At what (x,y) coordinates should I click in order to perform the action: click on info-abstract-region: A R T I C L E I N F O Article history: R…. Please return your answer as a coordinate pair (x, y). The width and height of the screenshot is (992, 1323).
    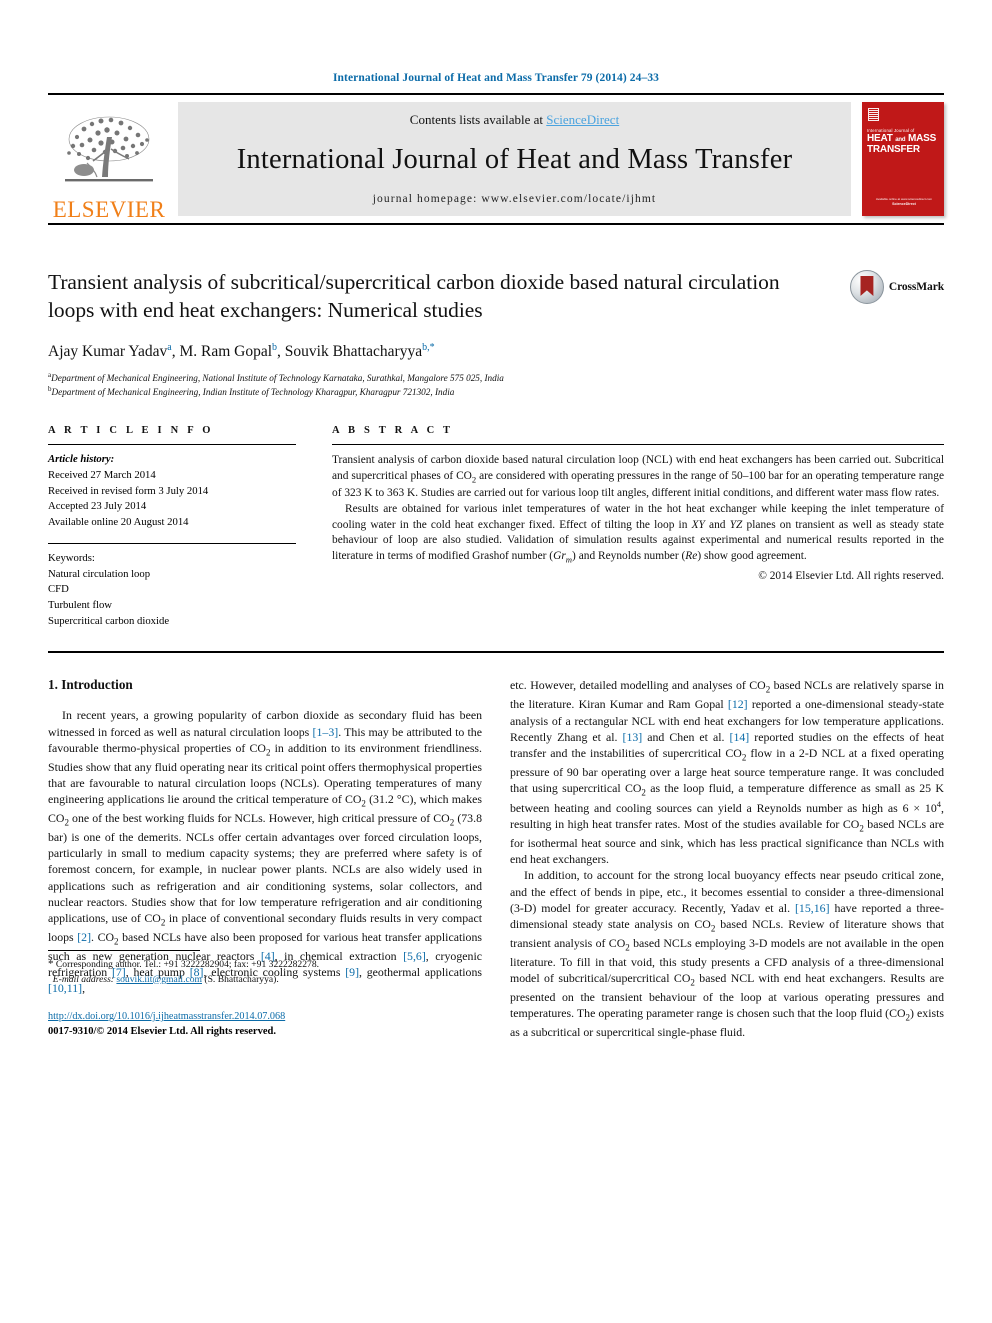
    Looking at the image, I should click on (496, 527).